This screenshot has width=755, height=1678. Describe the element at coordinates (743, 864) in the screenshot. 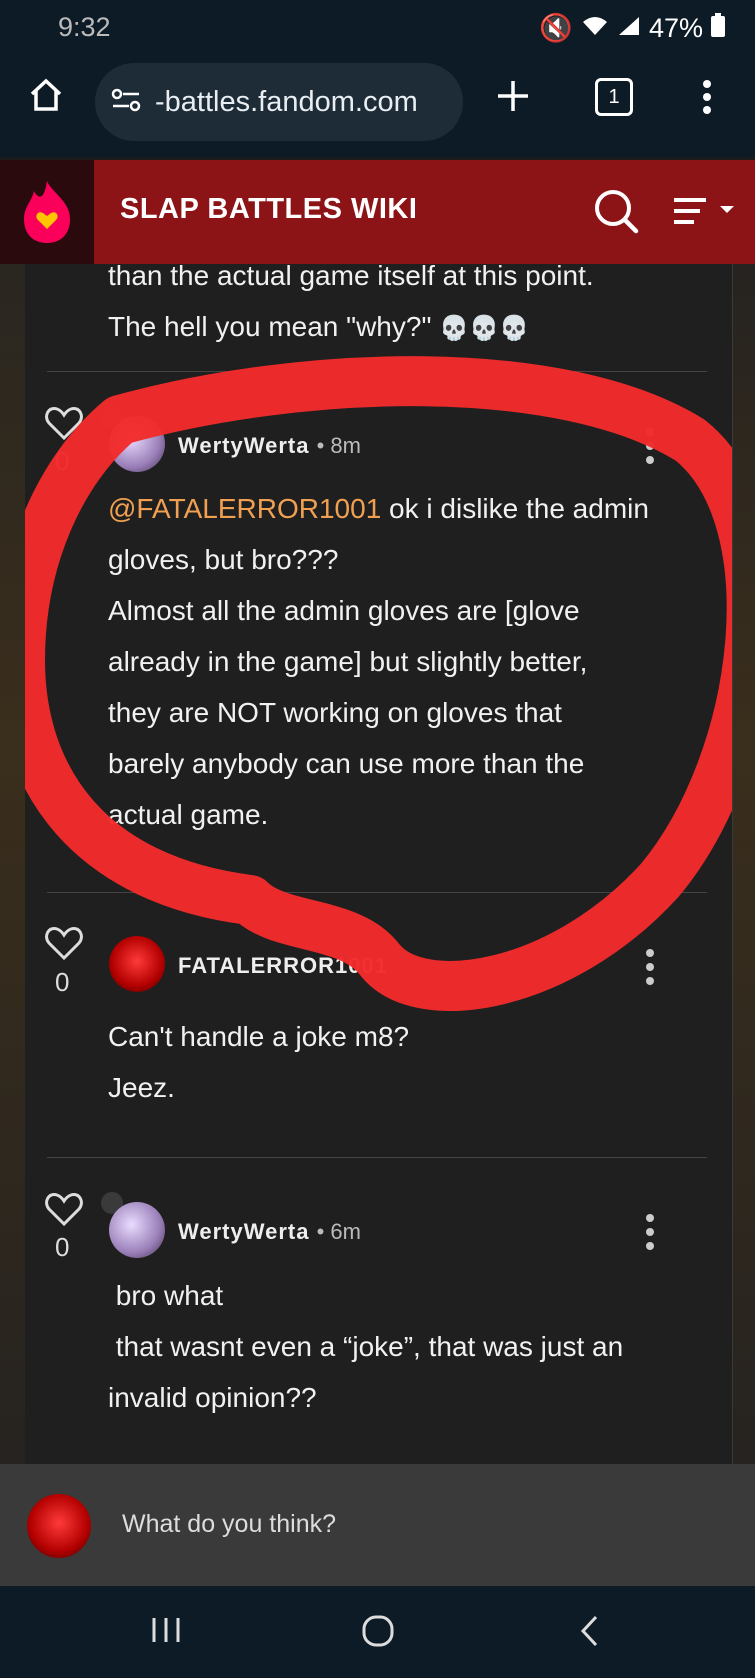

I see `page-background-right` at that location.